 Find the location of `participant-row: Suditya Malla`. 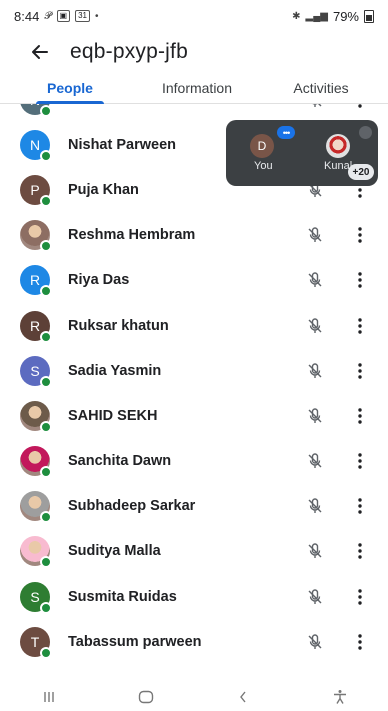

participant-row: Suditya Malla is located at coordinates (194, 551).